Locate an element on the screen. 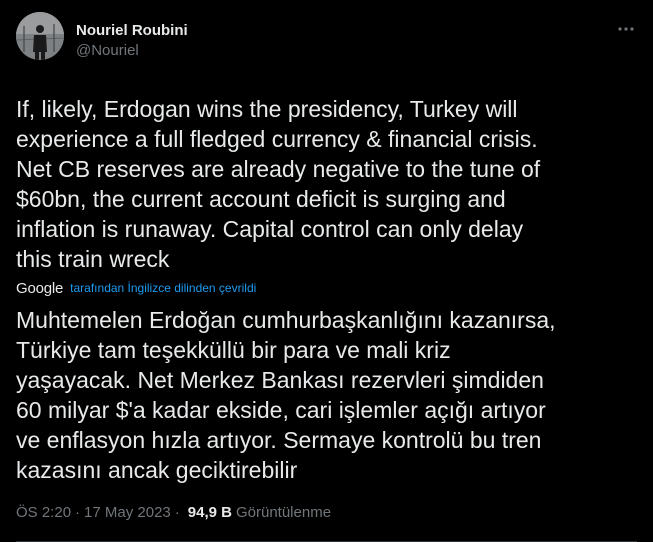 This screenshot has width=653, height=542. author-display-name: Nouriel Roubini is located at coordinates (132, 31).